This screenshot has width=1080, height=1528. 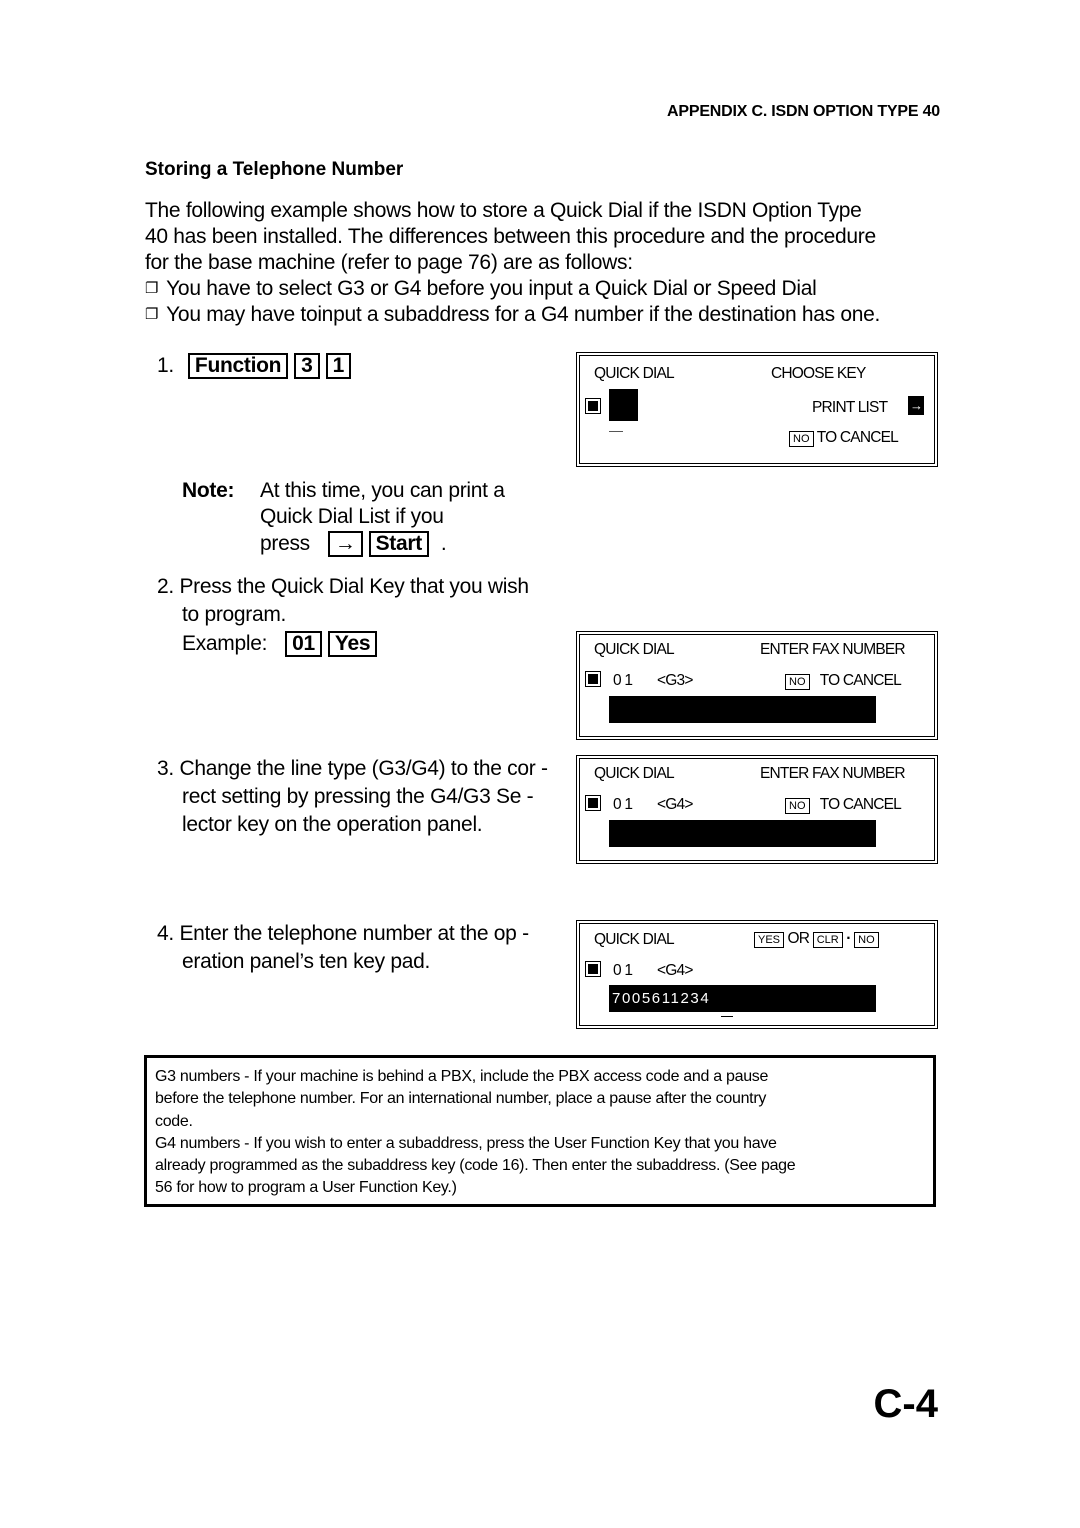 I want to click on note-line: press → Start., so click(x=353, y=544).